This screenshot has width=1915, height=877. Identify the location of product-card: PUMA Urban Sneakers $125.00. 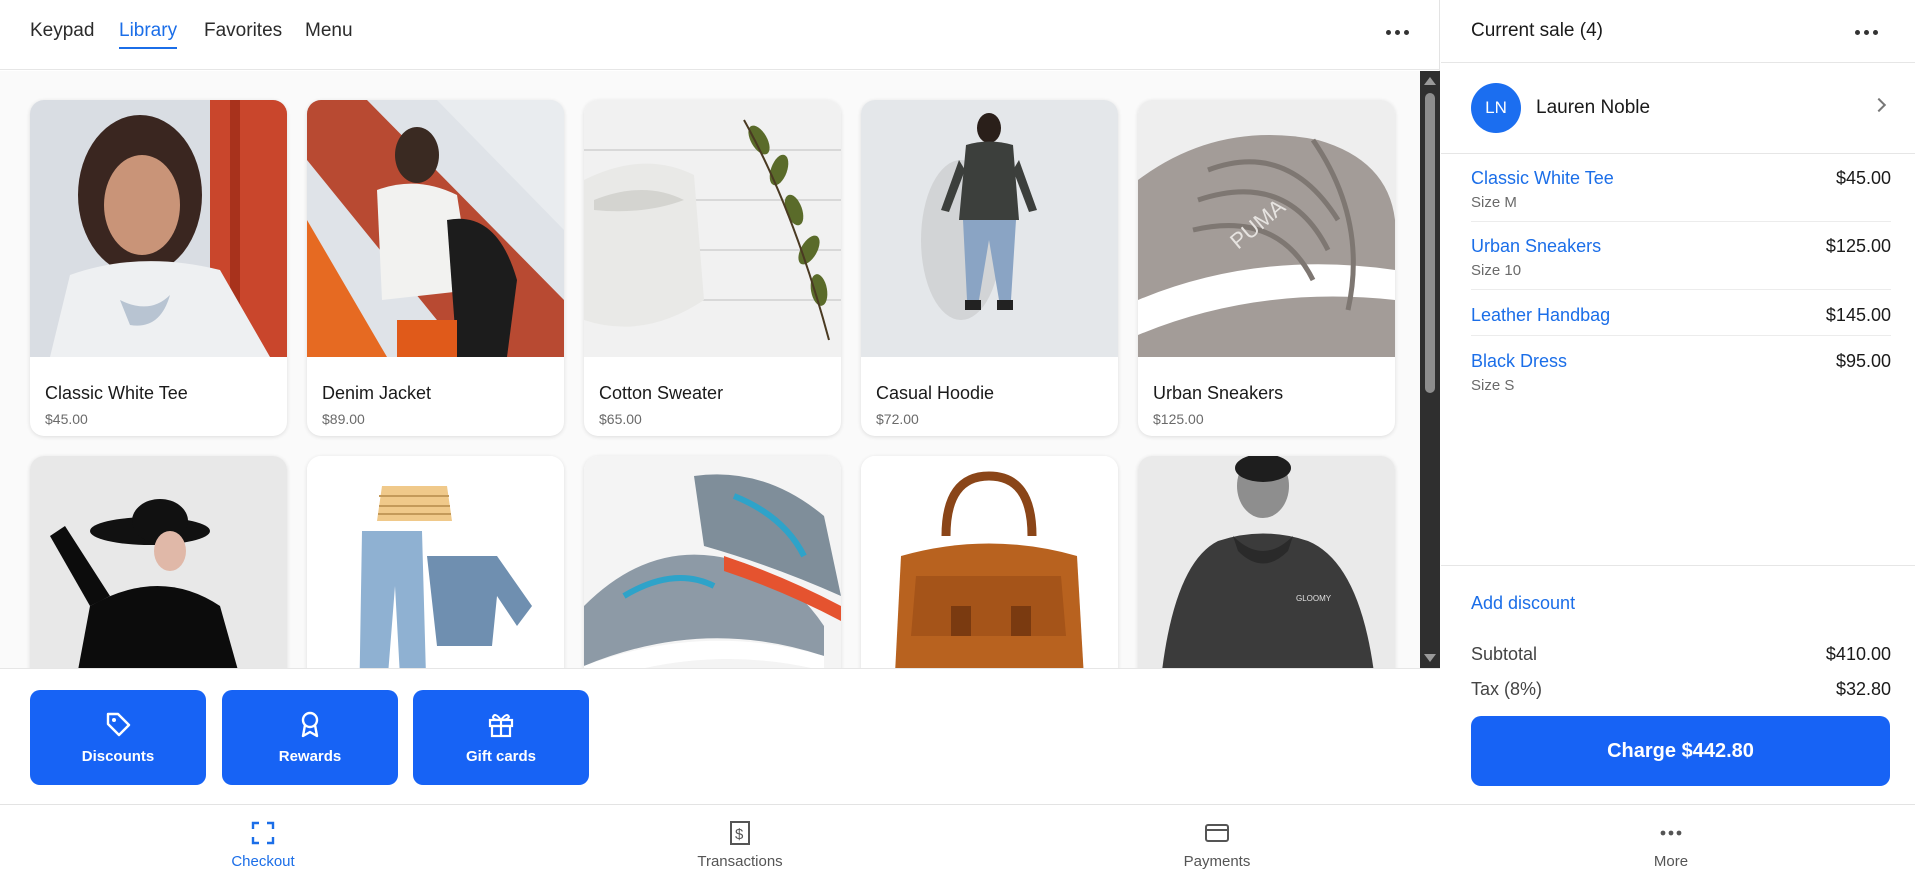
(1266, 268).